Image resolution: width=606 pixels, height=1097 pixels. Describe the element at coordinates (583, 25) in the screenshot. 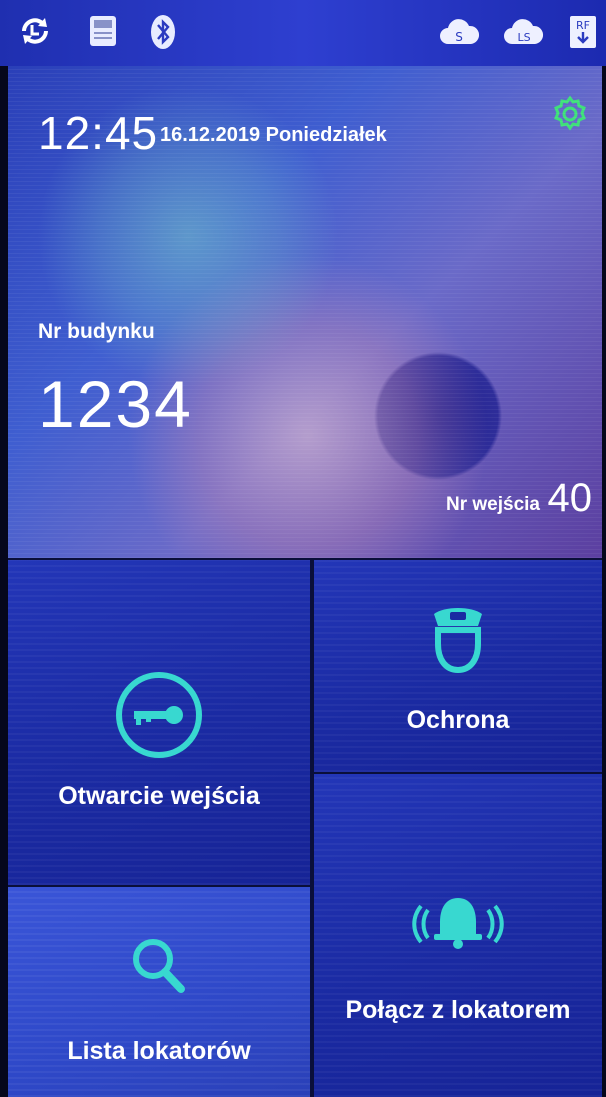

I see `rf-text: RF` at that location.